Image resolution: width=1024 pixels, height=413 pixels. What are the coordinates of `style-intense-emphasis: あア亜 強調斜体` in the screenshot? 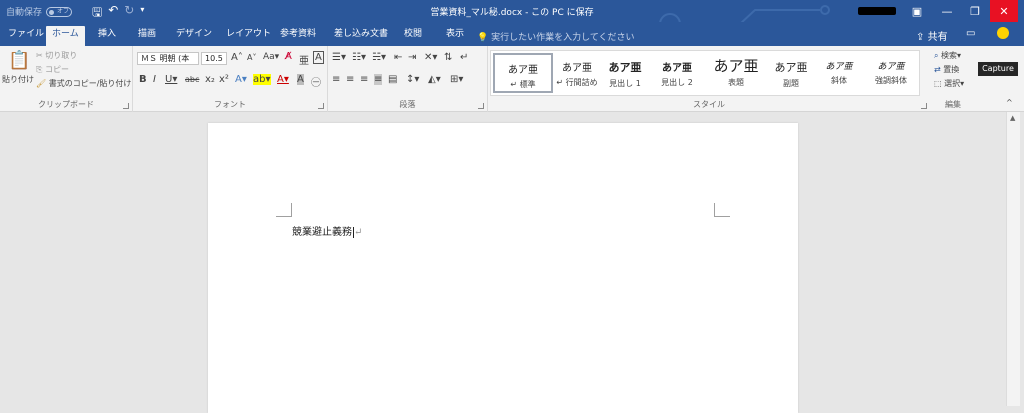 It's located at (891, 73).